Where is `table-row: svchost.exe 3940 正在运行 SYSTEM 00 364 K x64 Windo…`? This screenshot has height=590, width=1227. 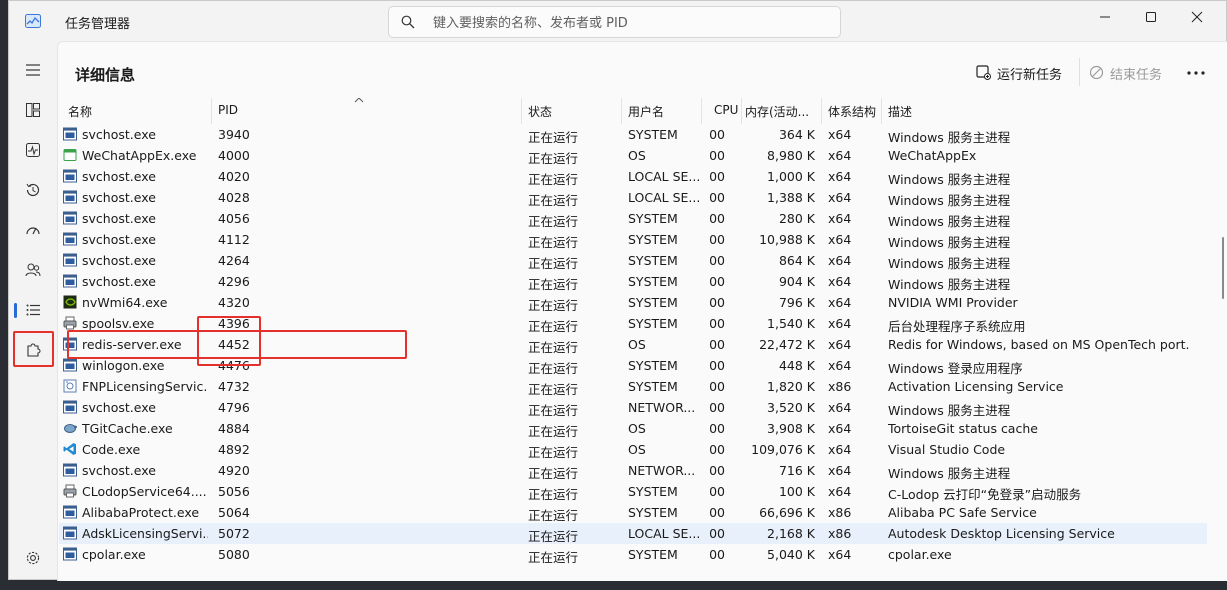 table-row: svchost.exe 3940 正在运行 SYSTEM 00 364 K x64 Windo… is located at coordinates (633, 134).